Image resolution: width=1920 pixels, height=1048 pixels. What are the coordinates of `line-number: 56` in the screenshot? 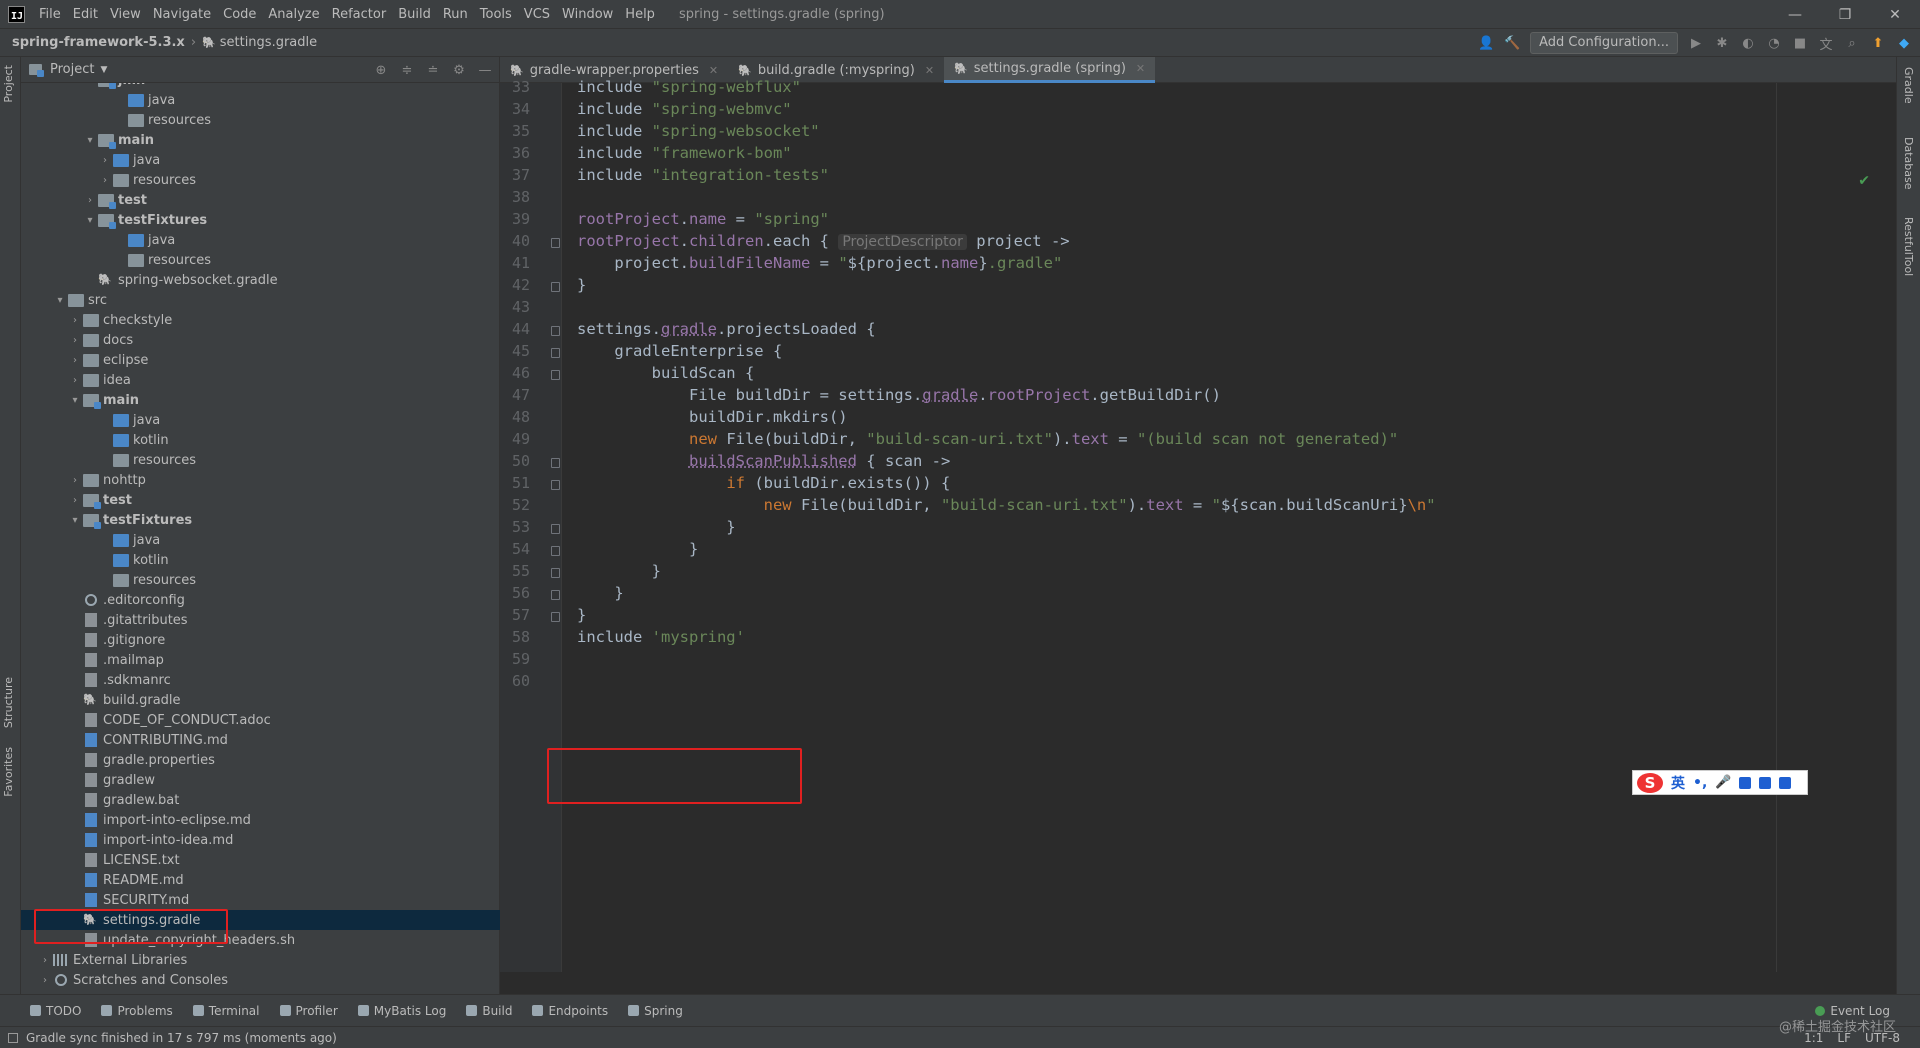 It's located at (515, 593).